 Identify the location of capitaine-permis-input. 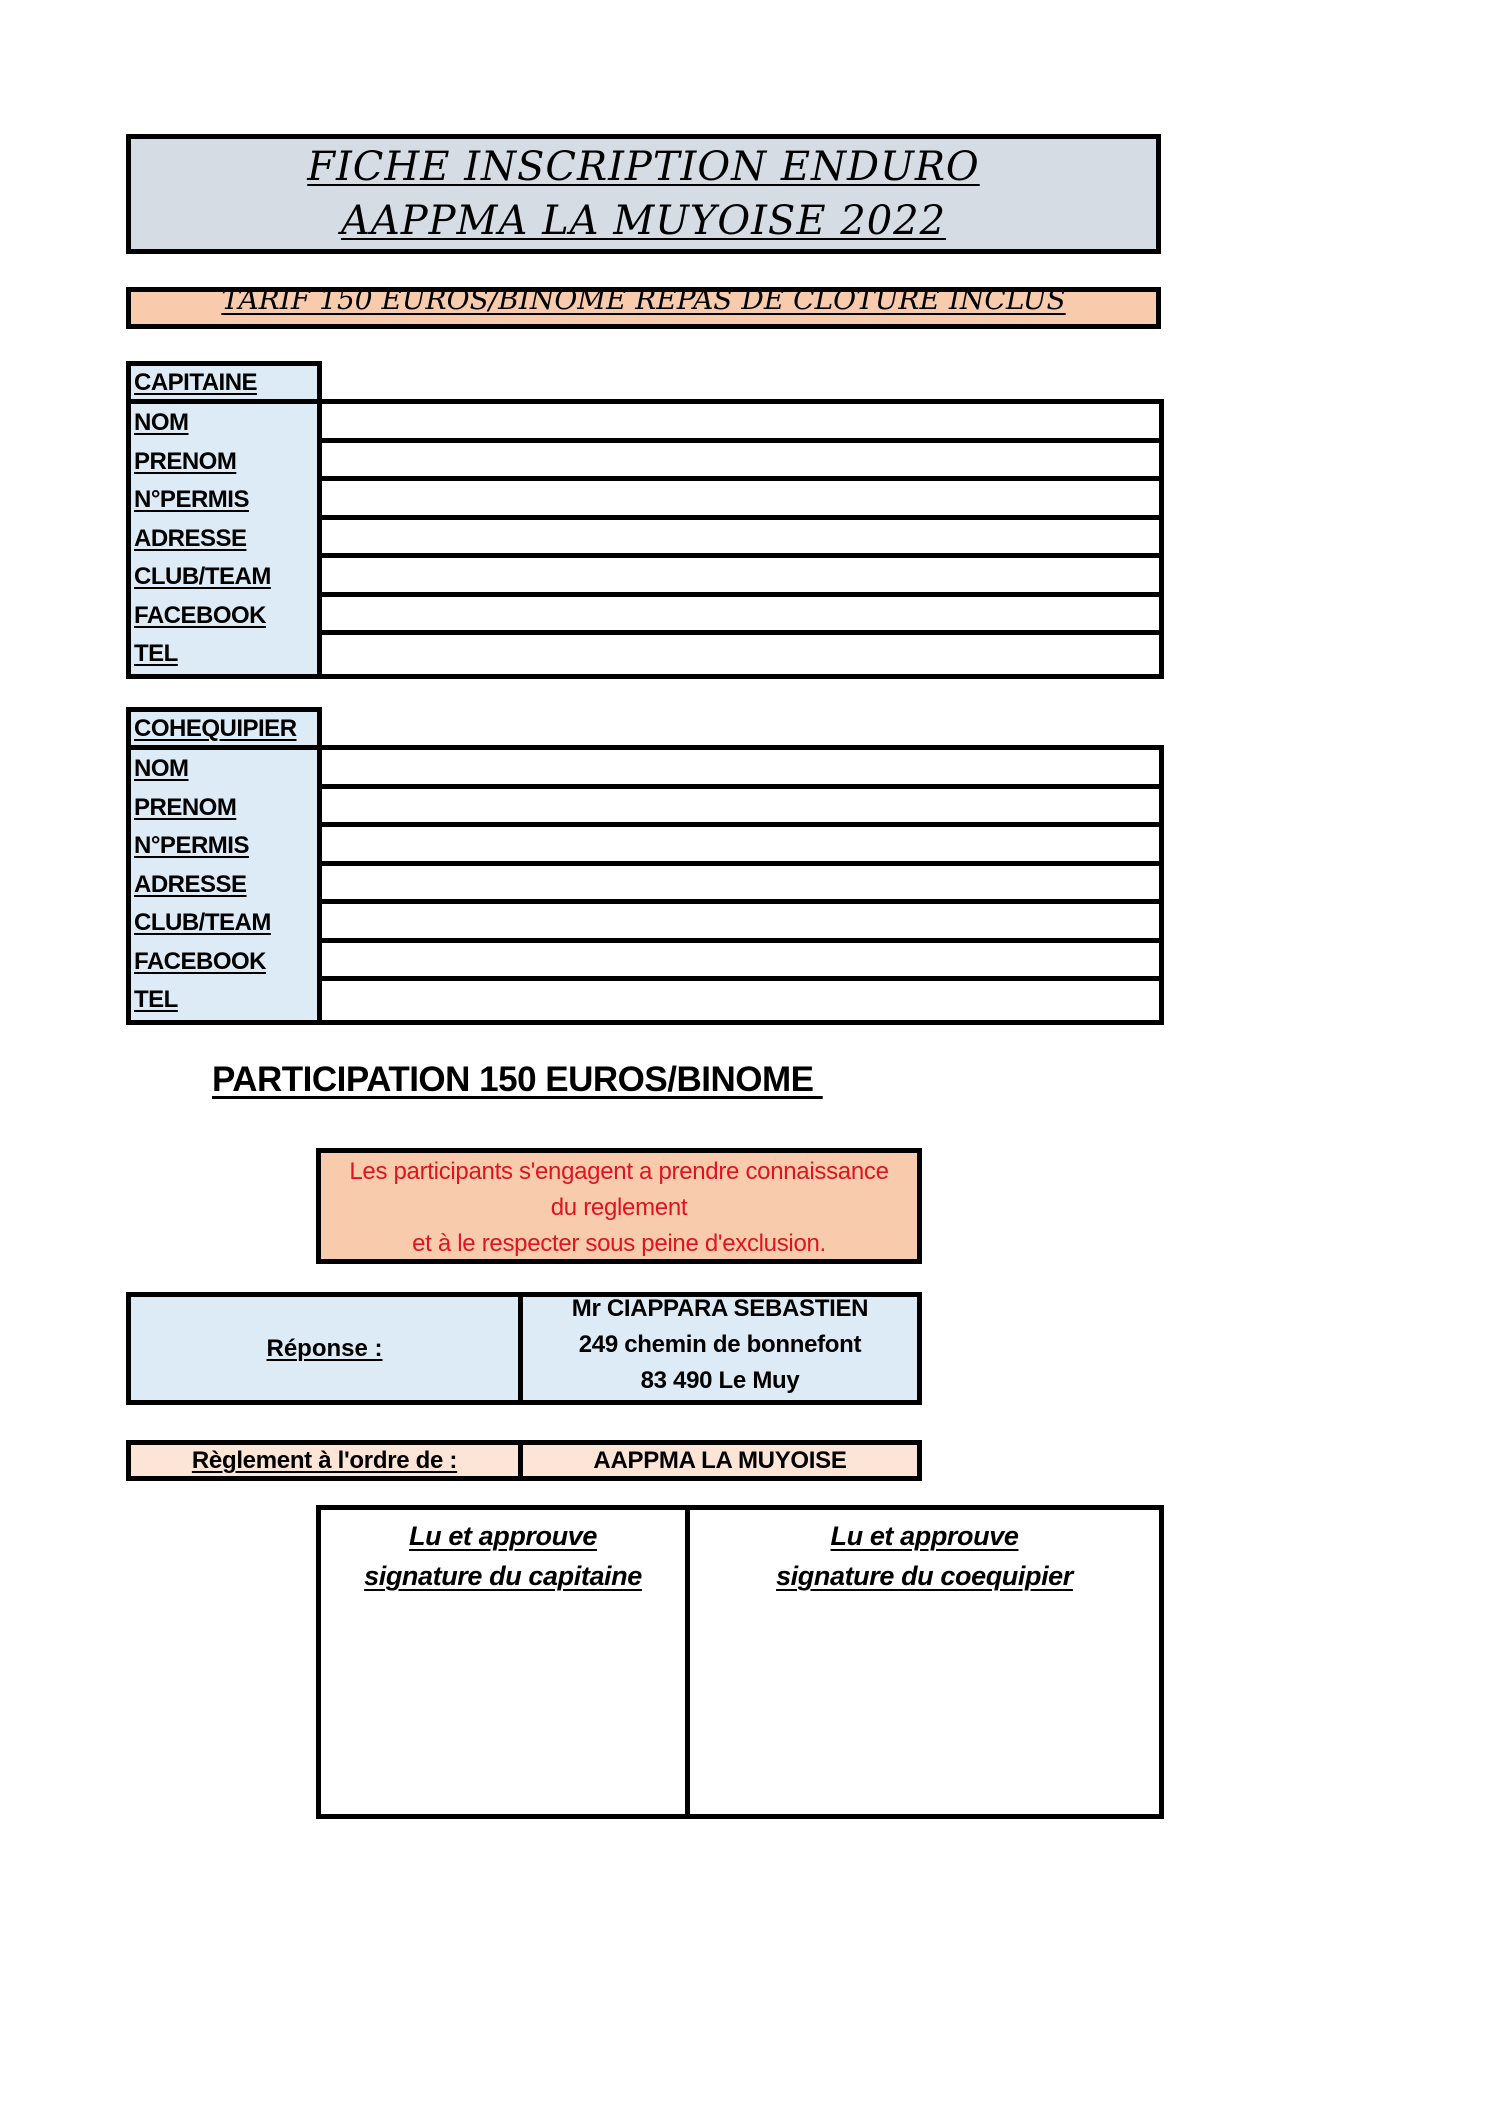
(740, 498).